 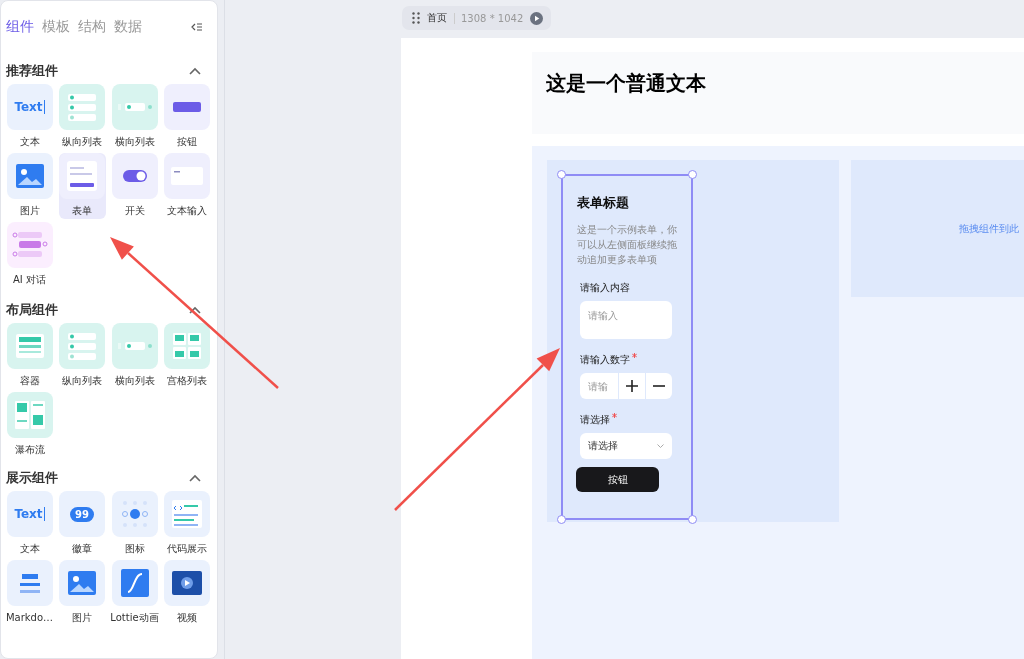 What do you see at coordinates (197, 27) in the screenshot?
I see `collapse-icon` at bounding box center [197, 27].